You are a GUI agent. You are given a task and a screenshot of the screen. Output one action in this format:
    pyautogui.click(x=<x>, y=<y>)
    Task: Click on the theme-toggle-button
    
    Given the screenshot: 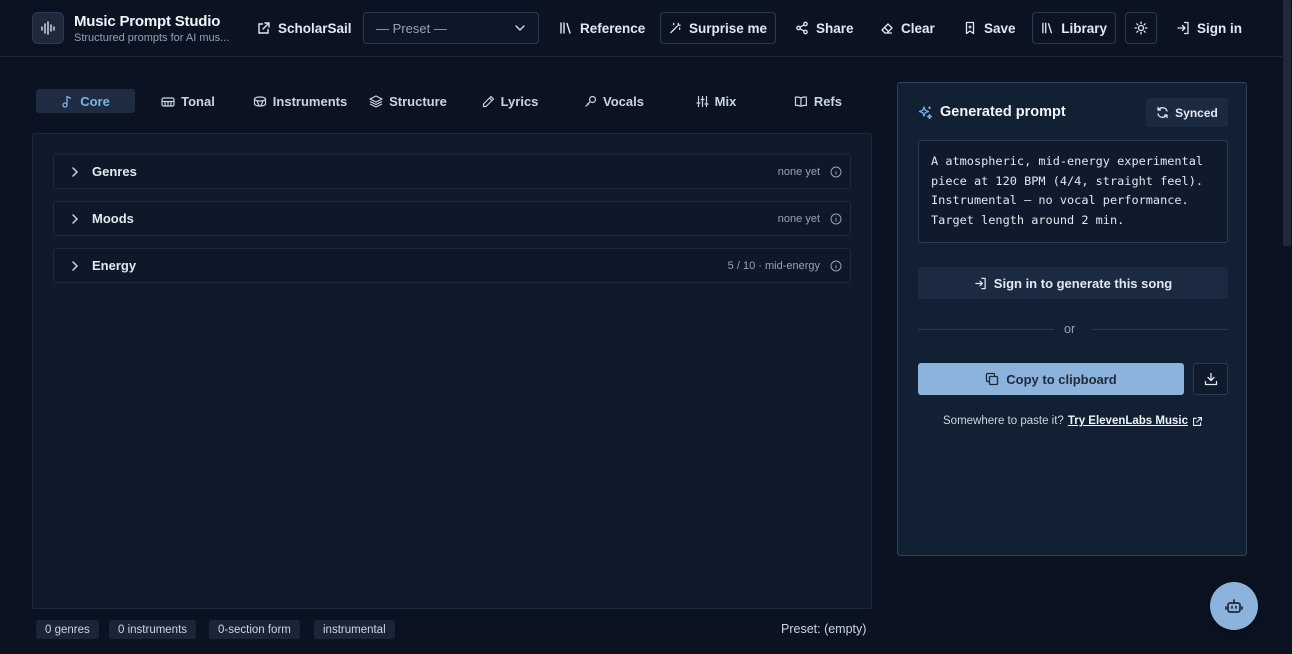 What is the action you would take?
    pyautogui.click(x=1141, y=28)
    